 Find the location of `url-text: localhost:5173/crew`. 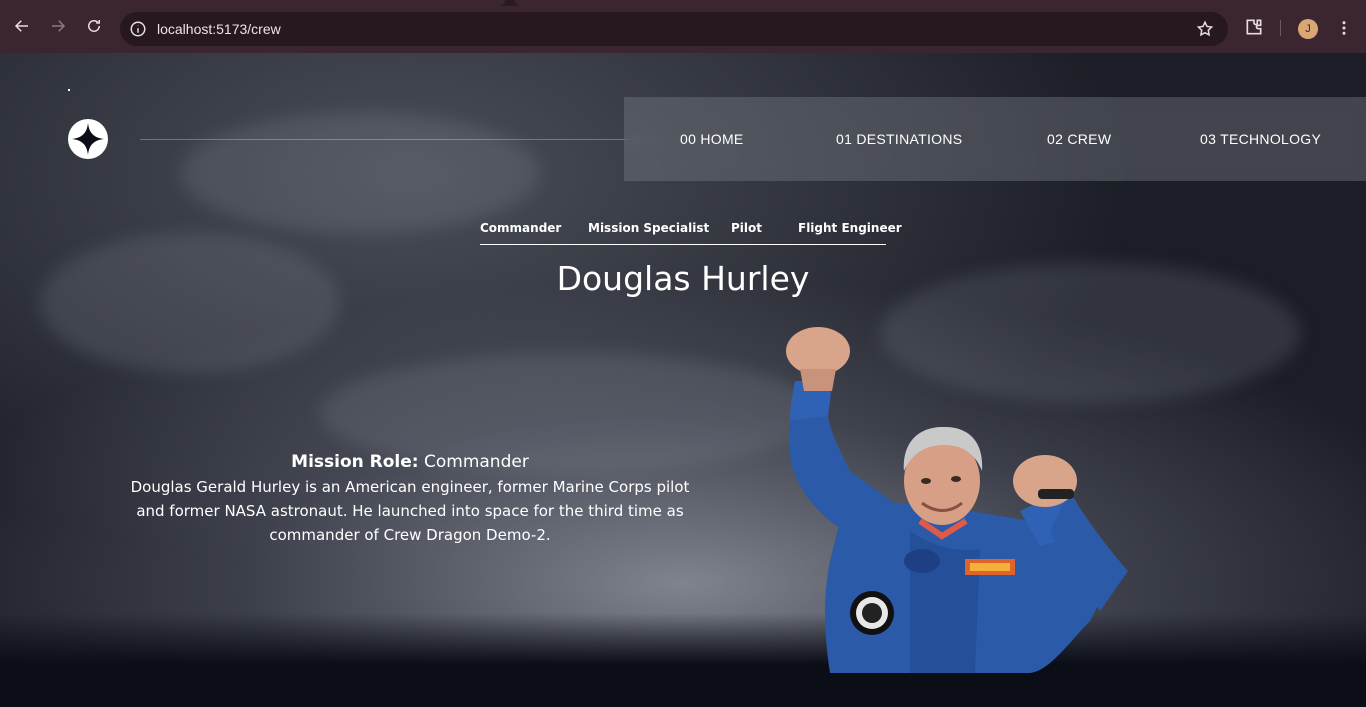

url-text: localhost:5173/crew is located at coordinates (219, 29).